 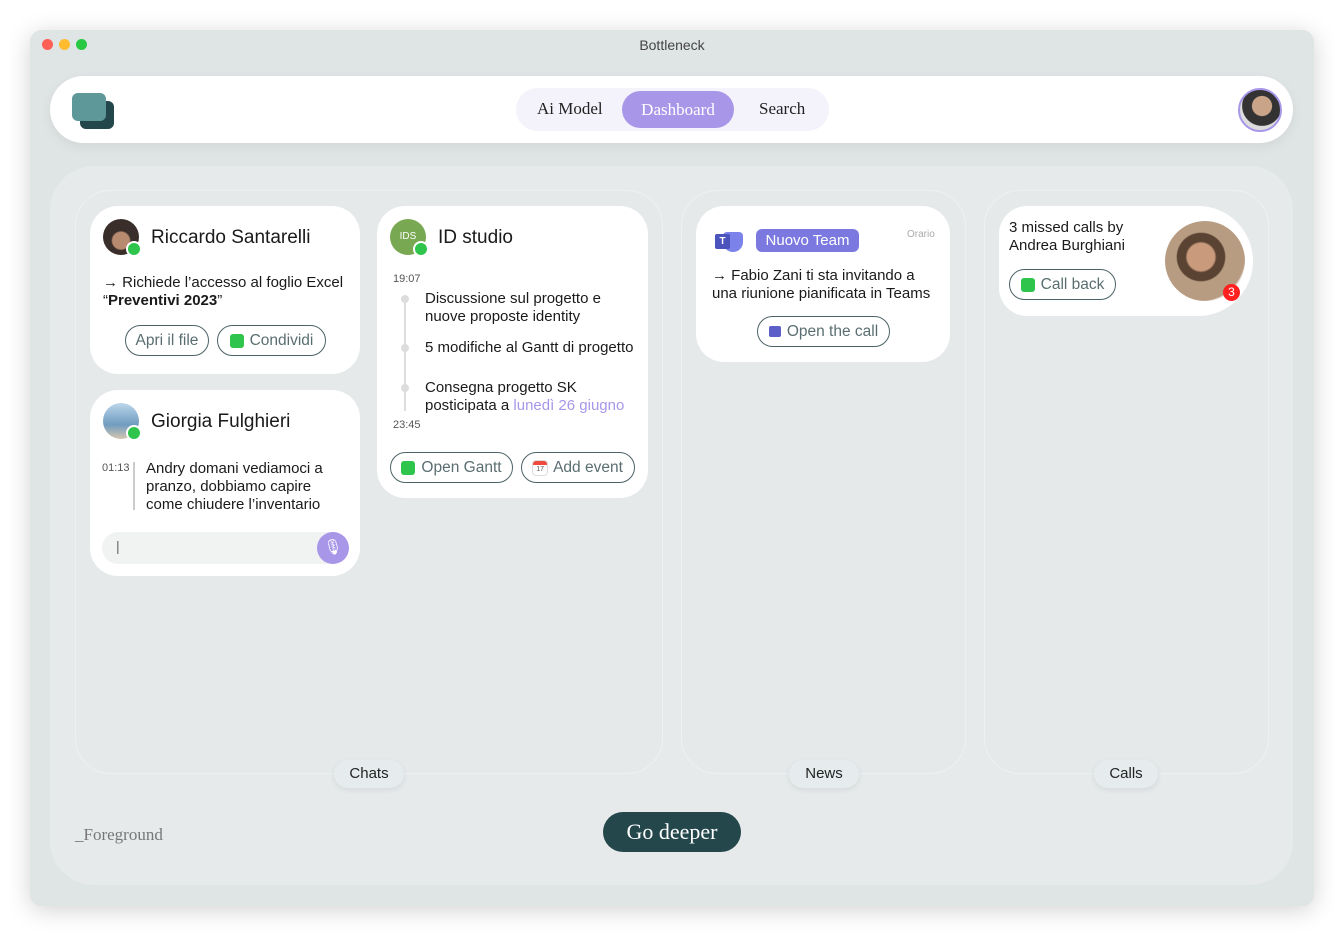 What do you see at coordinates (1260, 110) in the screenshot?
I see `user-avatar` at bounding box center [1260, 110].